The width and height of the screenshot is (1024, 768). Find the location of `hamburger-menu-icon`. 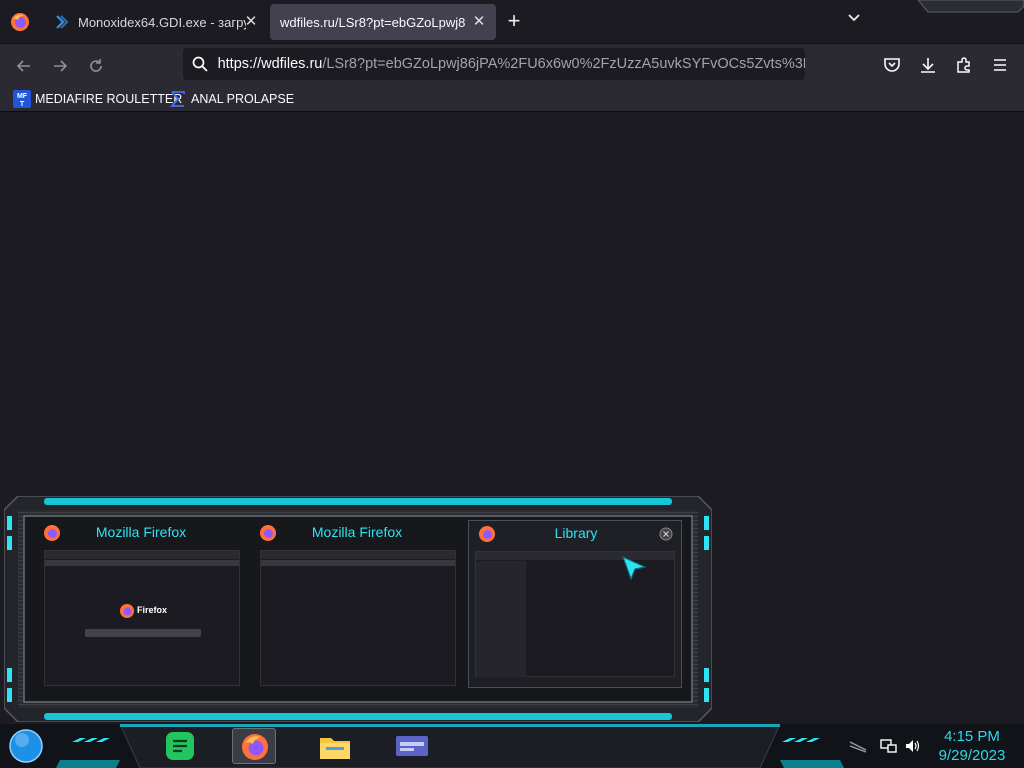

hamburger-menu-icon is located at coordinates (1000, 65).